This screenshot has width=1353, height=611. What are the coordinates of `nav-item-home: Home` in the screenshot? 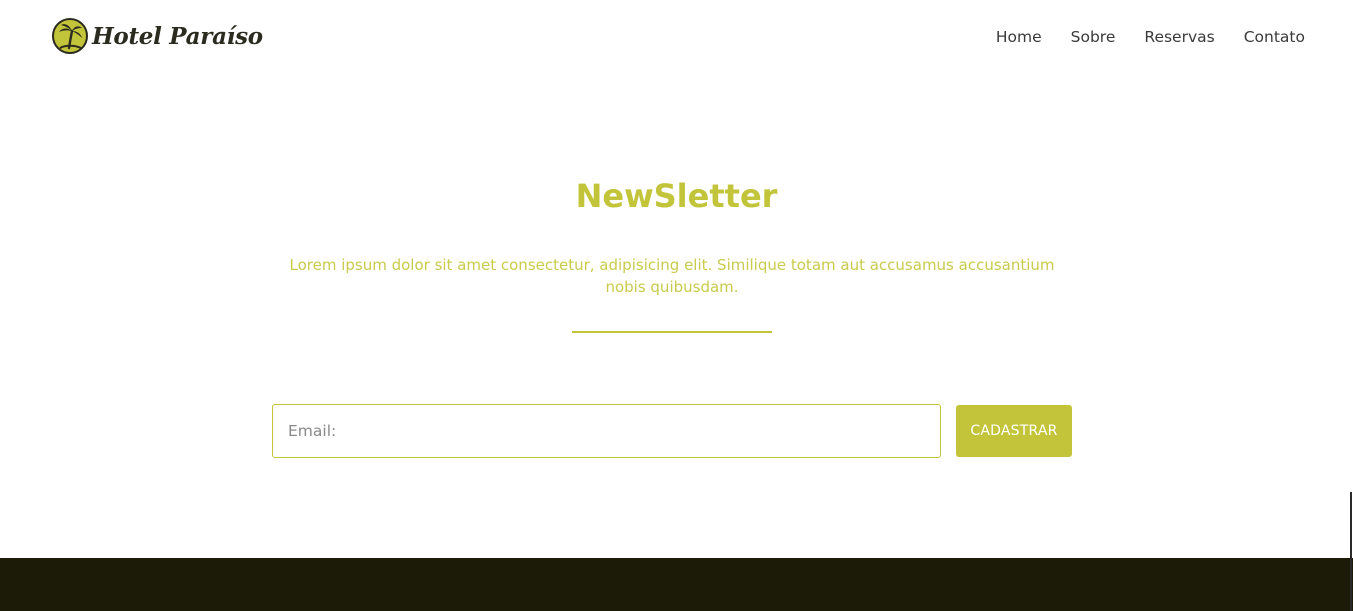 It's located at (1019, 37).